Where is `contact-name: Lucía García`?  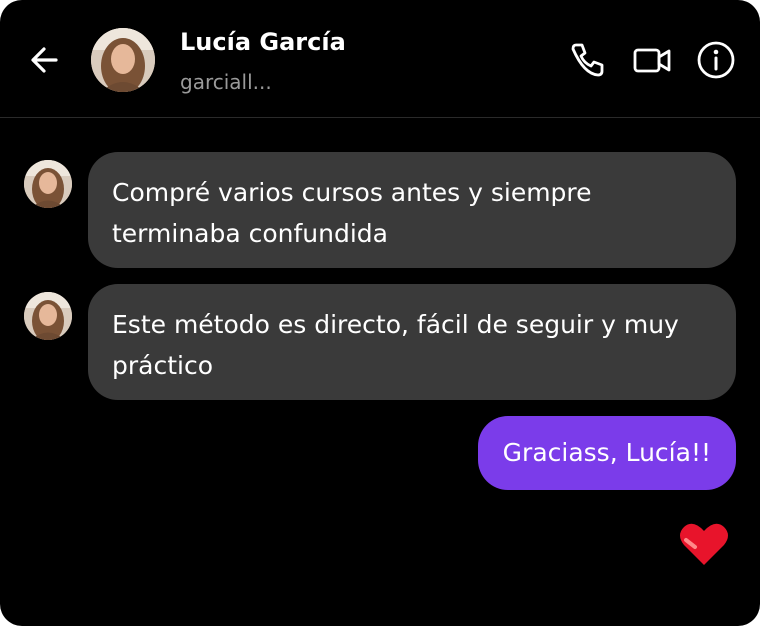 contact-name: Lucía García is located at coordinates (263, 42).